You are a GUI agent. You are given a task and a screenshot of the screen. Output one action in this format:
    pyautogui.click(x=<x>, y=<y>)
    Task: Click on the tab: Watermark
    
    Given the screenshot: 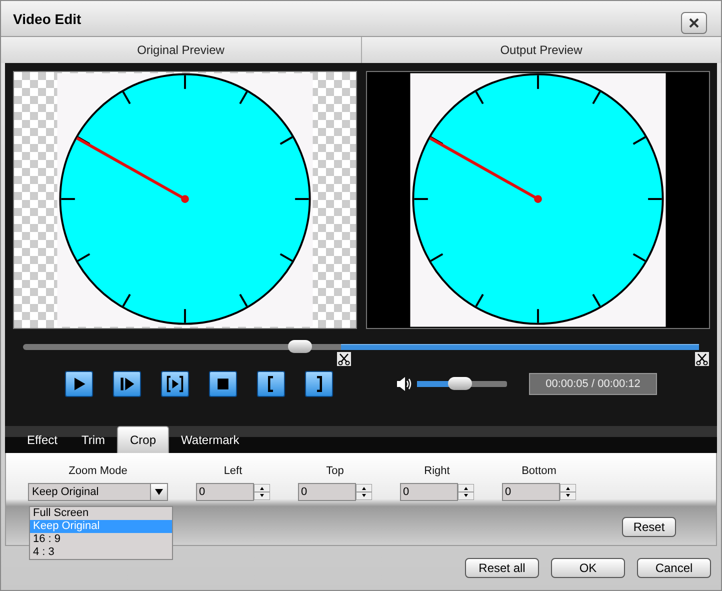 What is the action you would take?
    pyautogui.click(x=210, y=443)
    